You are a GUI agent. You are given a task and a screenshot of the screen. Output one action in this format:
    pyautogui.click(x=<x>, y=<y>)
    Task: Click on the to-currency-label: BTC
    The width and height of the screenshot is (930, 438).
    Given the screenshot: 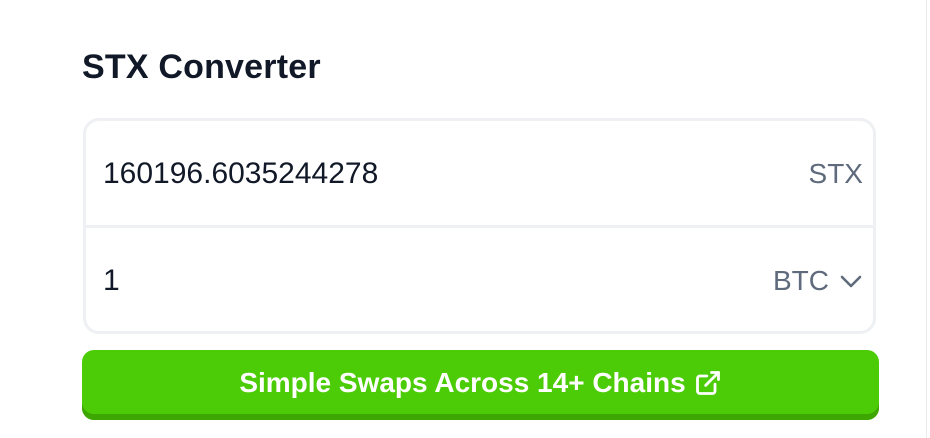 What is the action you would take?
    pyautogui.click(x=801, y=280)
    